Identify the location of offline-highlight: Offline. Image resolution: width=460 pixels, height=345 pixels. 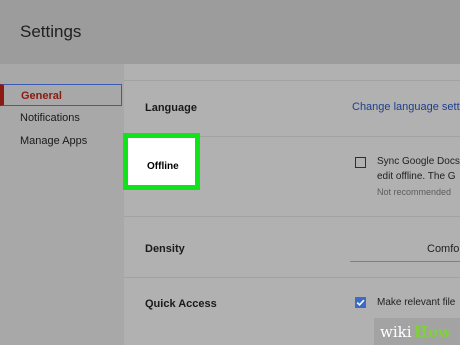
(161, 161).